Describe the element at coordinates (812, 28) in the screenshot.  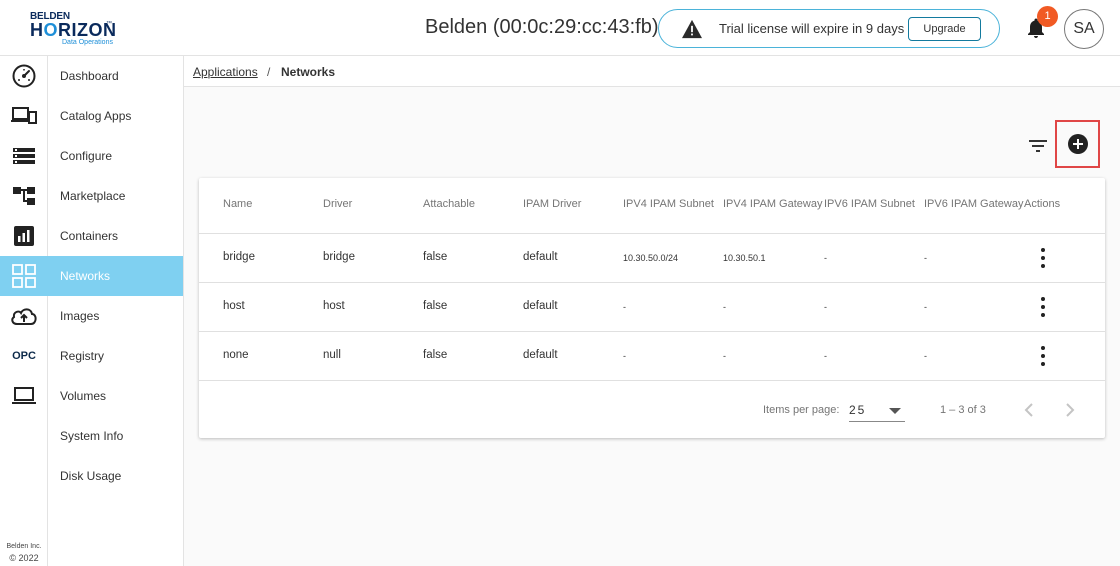
I see `license-message: Trial license will expire in 9 days` at that location.